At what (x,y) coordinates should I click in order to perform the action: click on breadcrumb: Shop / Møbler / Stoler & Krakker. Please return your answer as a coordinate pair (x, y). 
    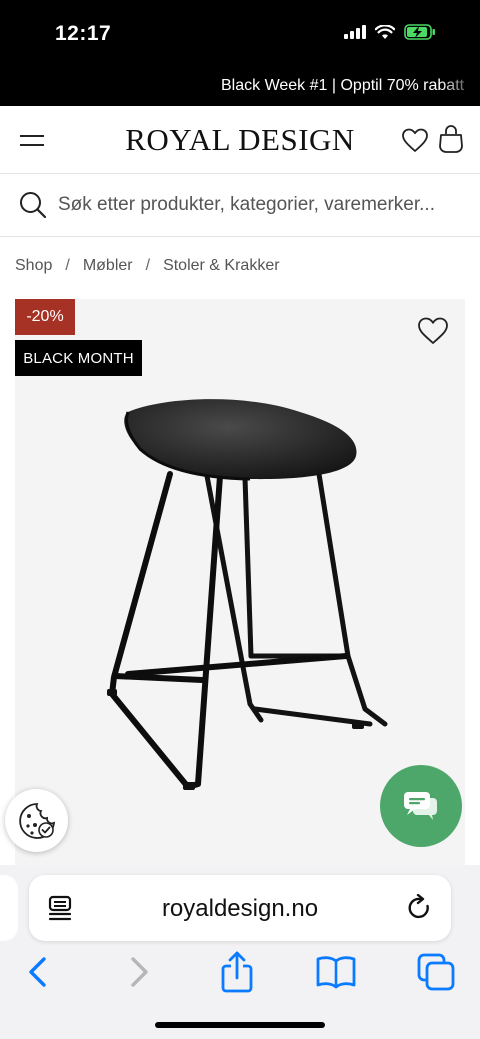
    Looking at the image, I should click on (147, 266).